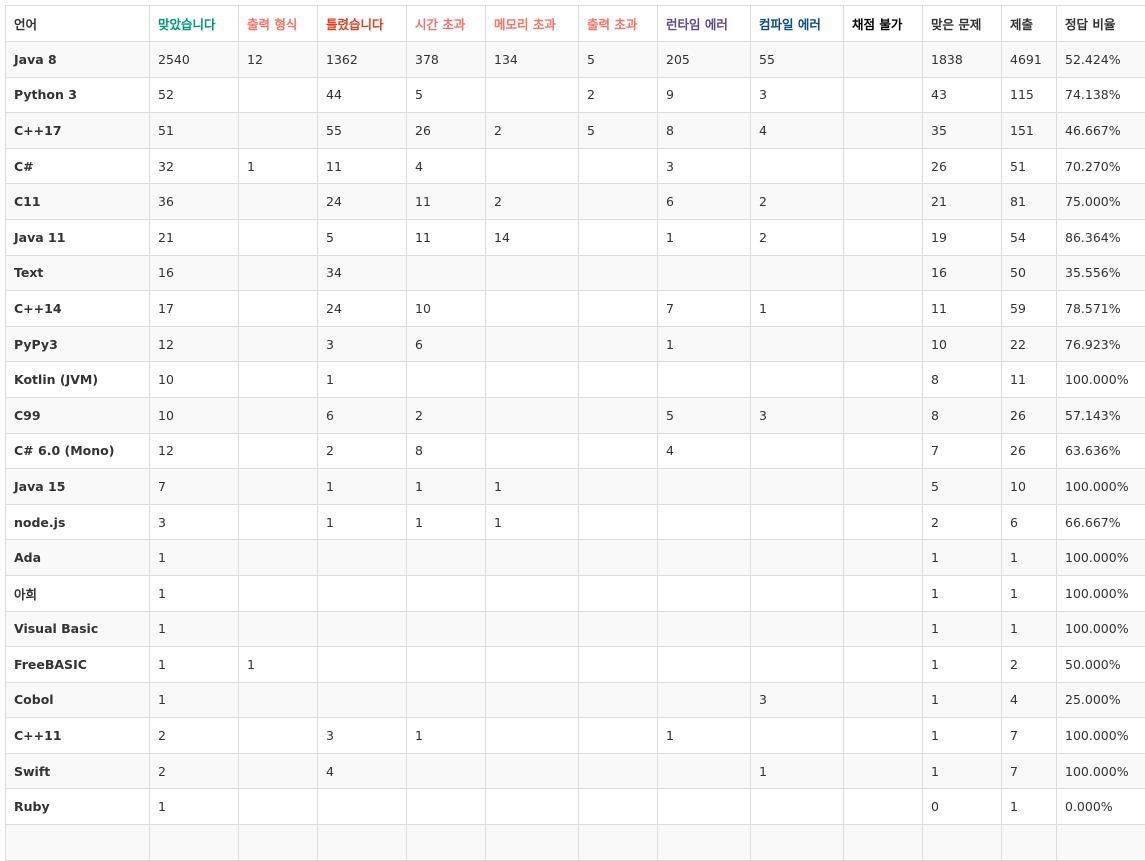 The width and height of the screenshot is (1145, 861). What do you see at coordinates (1029, 522) in the screenshot?
I see `cell-submissions: 6` at bounding box center [1029, 522].